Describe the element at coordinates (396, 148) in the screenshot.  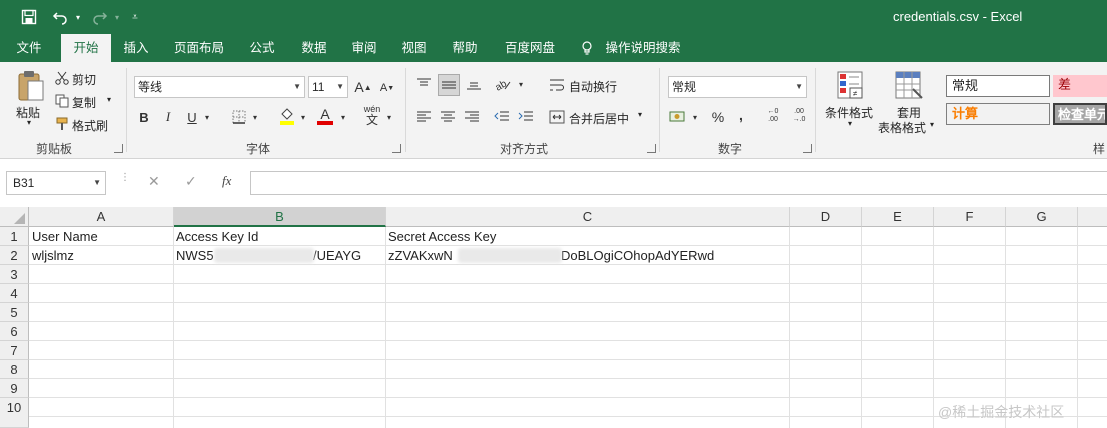
I see `font-launcher-icon` at that location.